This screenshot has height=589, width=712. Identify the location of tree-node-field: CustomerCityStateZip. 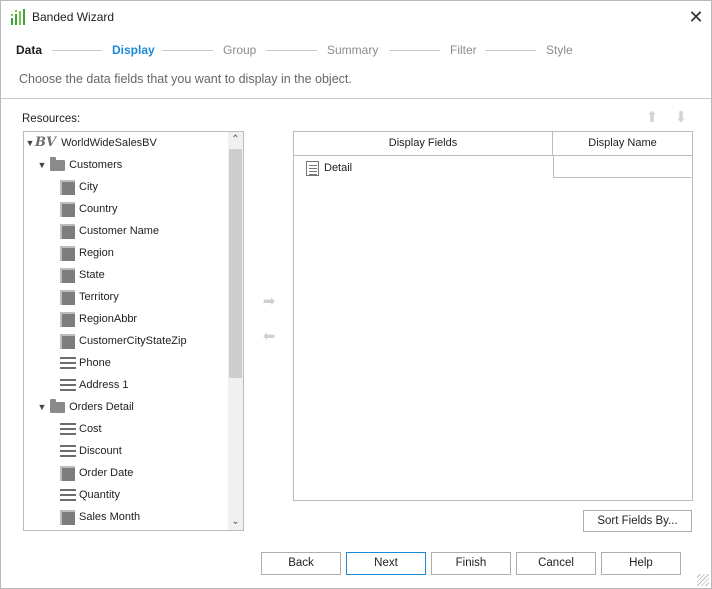
(123, 341).